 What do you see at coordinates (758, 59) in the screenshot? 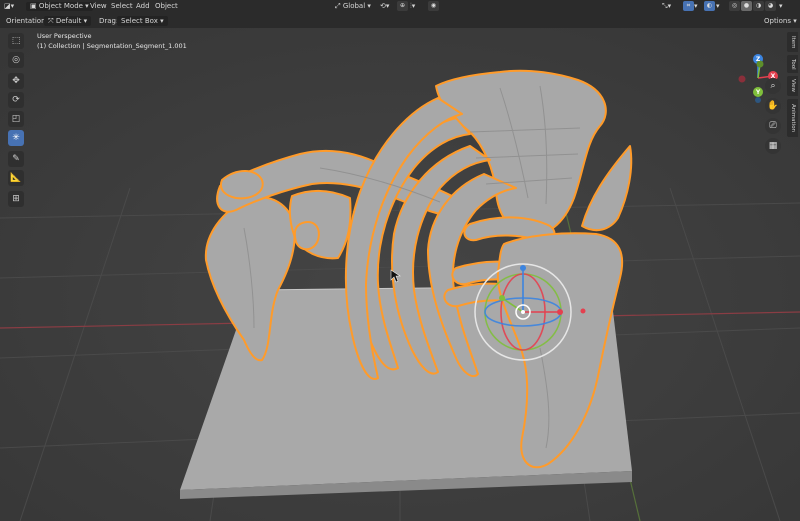
I see `svg-text: Z` at bounding box center [758, 59].